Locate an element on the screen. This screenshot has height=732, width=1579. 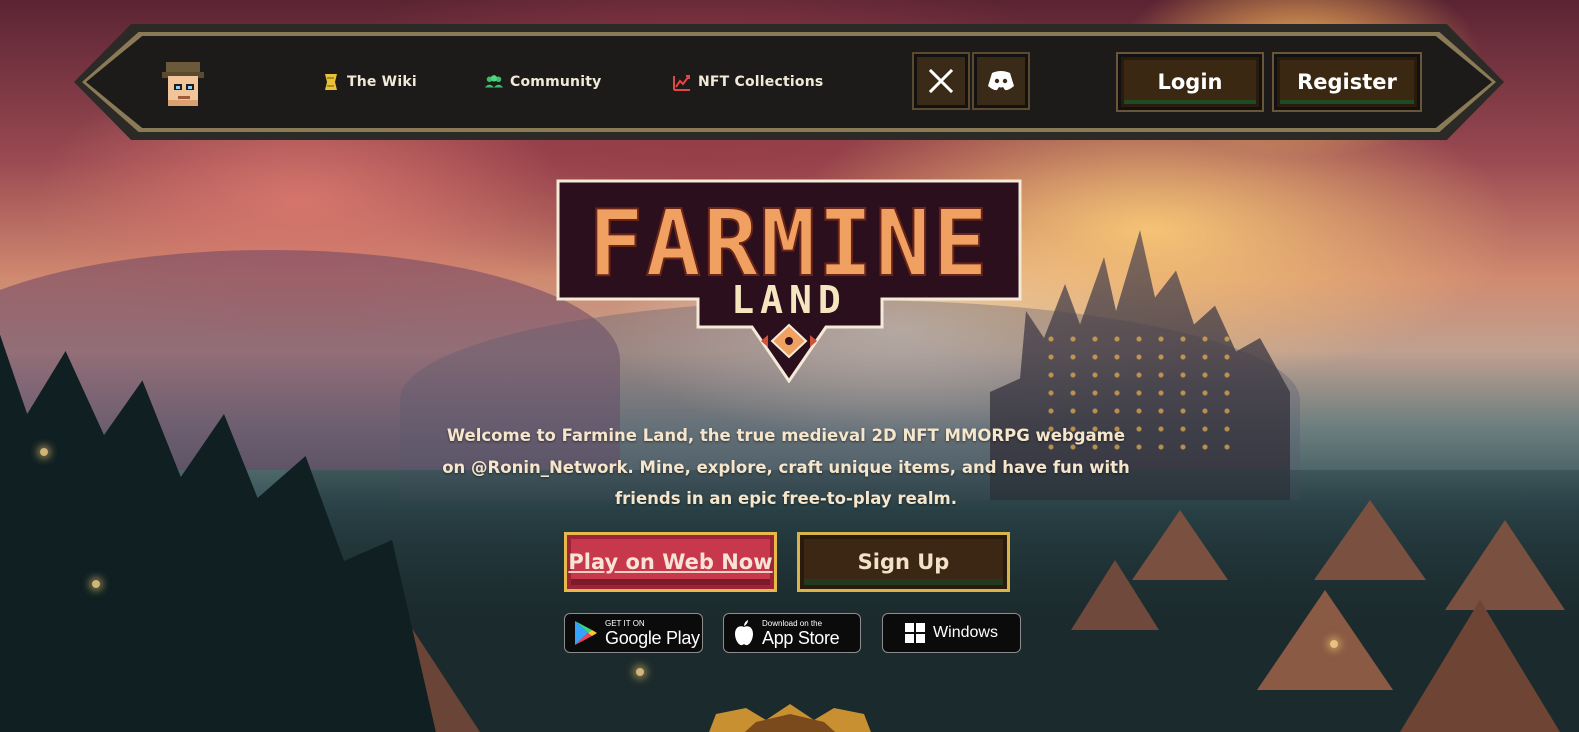
google-play-small-label: GET IT ON is located at coordinates (625, 623).